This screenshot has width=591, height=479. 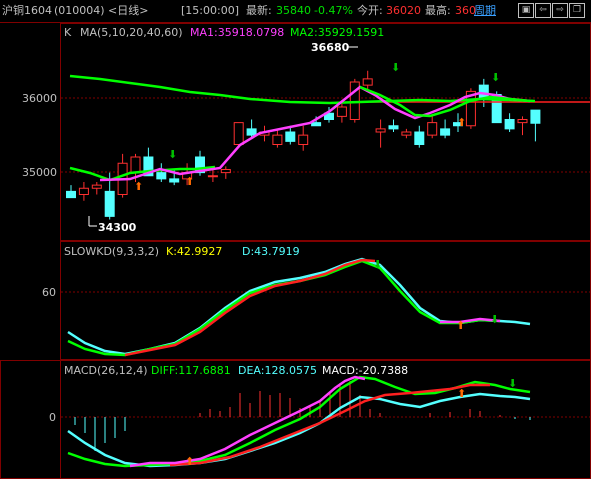 What do you see at coordinates (210, 10) in the screenshot?
I see `time-label: [15:00:00]` at bounding box center [210, 10].